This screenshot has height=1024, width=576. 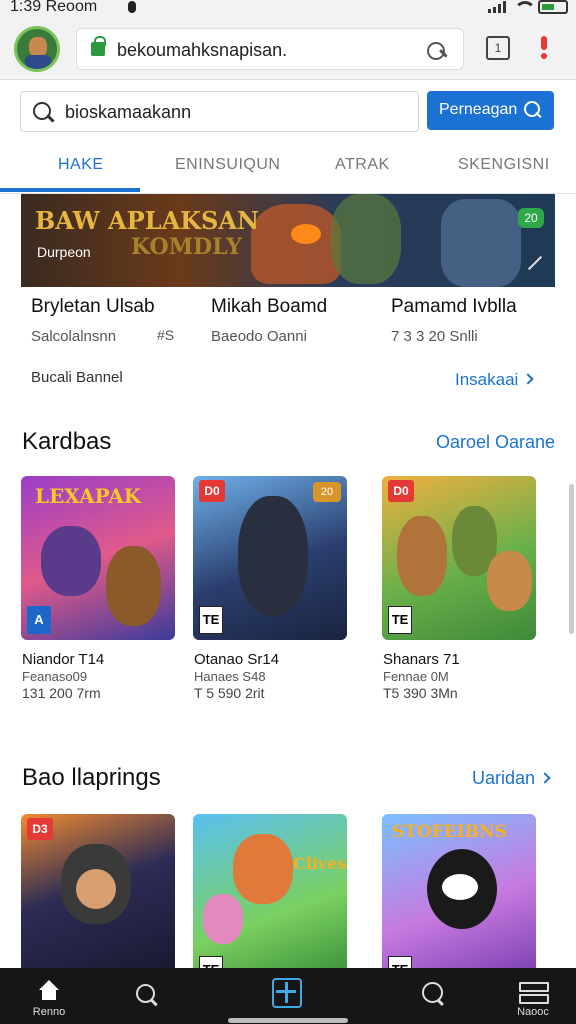 I want to click on home-icon, so click(x=49, y=990).